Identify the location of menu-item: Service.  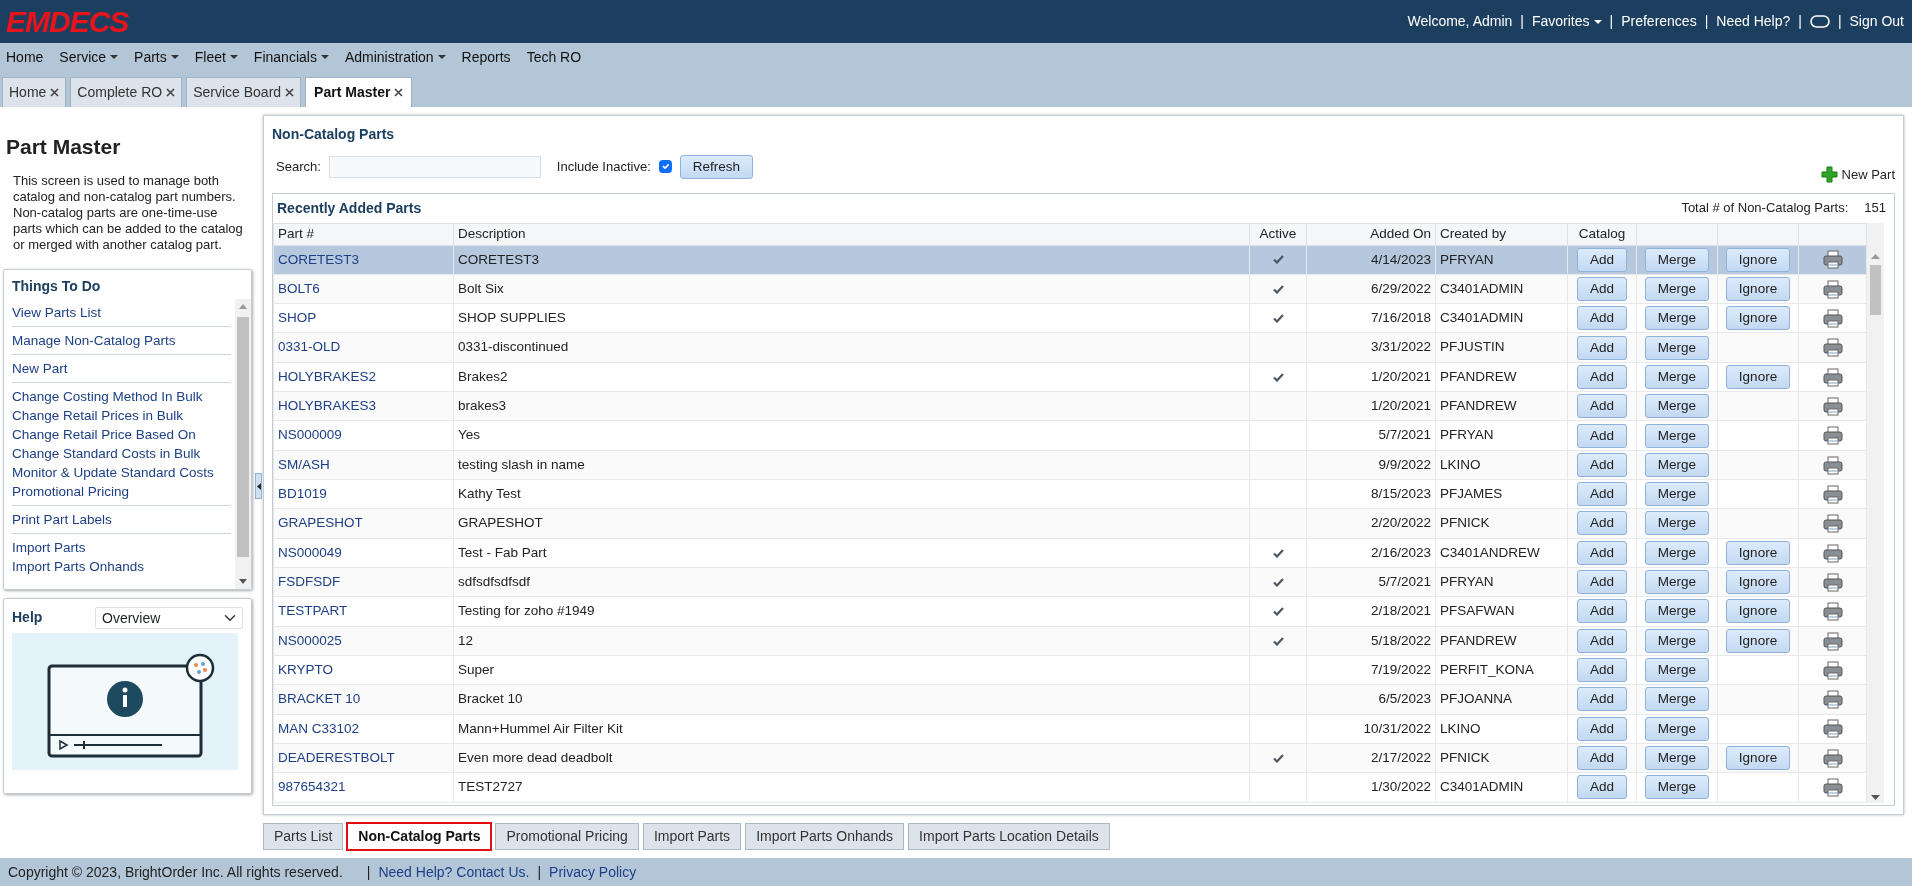
(89, 57).